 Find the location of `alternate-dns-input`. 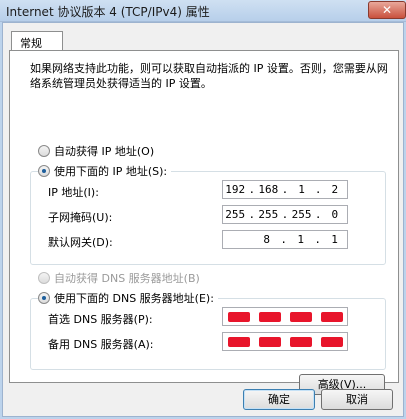

alternate-dns-input is located at coordinates (285, 341).